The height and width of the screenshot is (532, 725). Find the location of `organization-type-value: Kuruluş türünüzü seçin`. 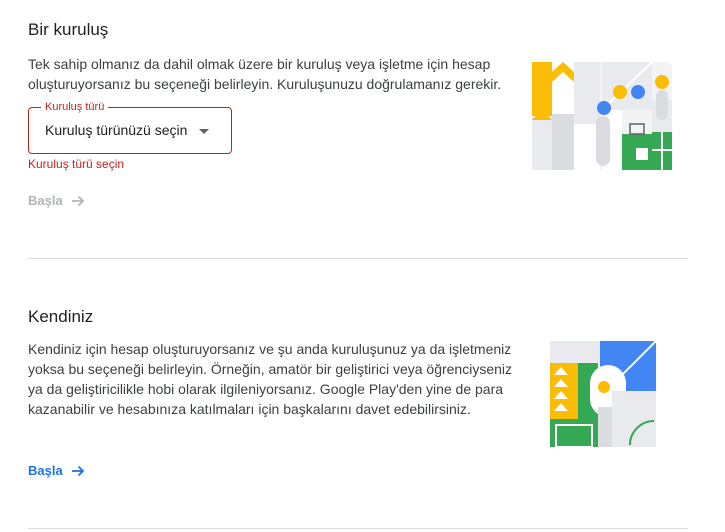

organization-type-value: Kuruluş türünüzü seçin is located at coordinates (116, 130).